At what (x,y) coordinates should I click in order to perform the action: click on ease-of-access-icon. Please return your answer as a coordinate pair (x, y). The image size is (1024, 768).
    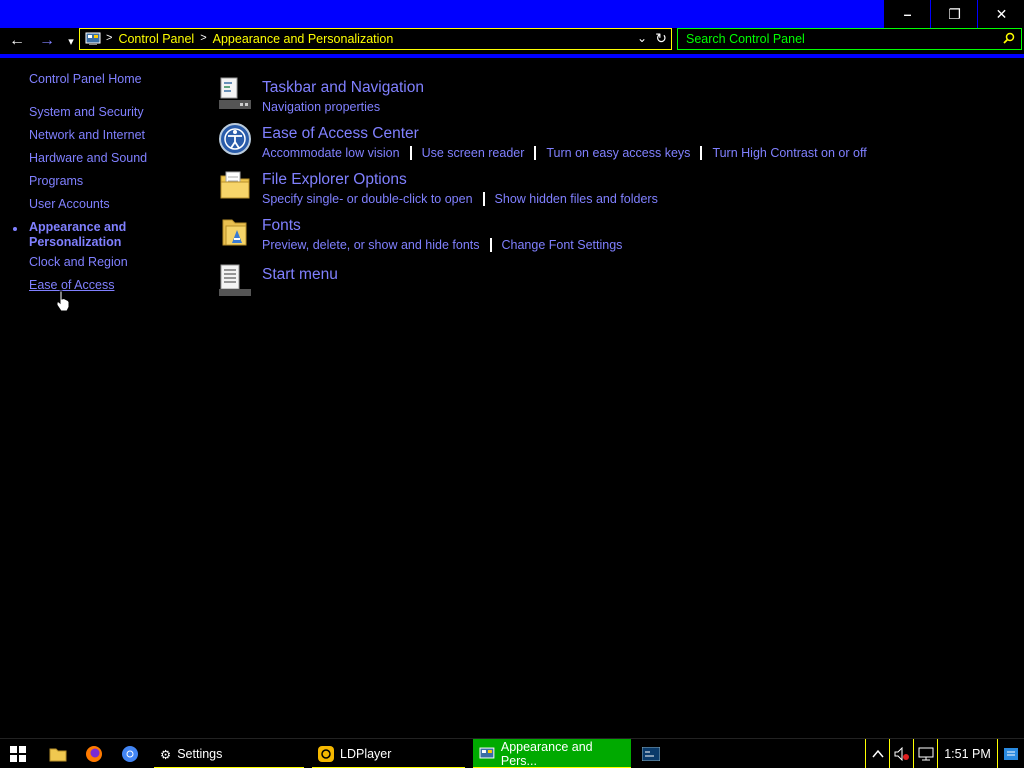
    Looking at the image, I should click on (235, 139).